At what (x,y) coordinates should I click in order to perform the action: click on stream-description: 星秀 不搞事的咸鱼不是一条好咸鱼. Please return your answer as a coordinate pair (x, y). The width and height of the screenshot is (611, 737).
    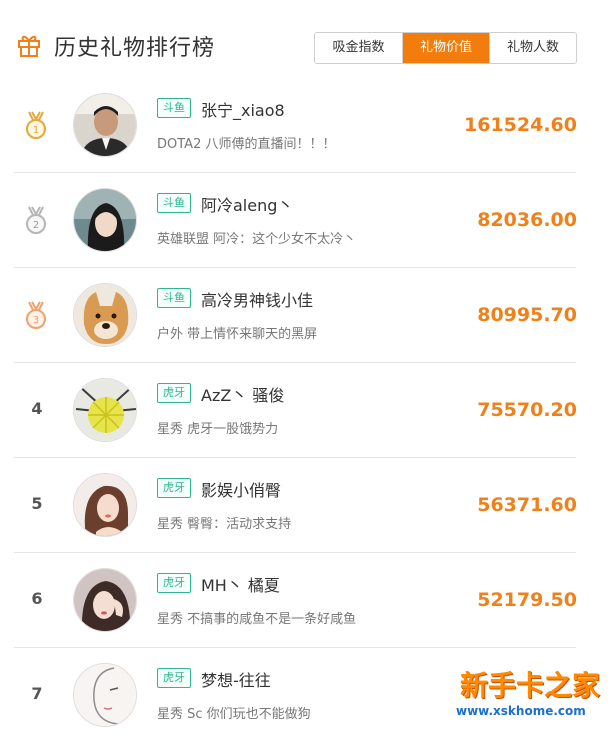
    Looking at the image, I should click on (257, 619).